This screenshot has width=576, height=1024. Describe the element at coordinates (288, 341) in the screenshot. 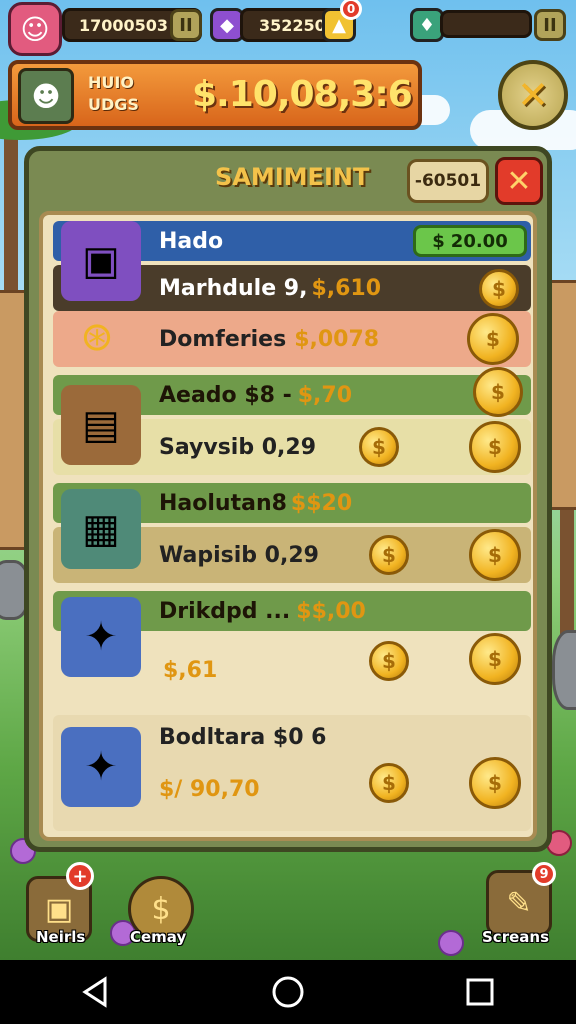

I see `list-item: Domferies $,0078 ⊛ $` at that location.